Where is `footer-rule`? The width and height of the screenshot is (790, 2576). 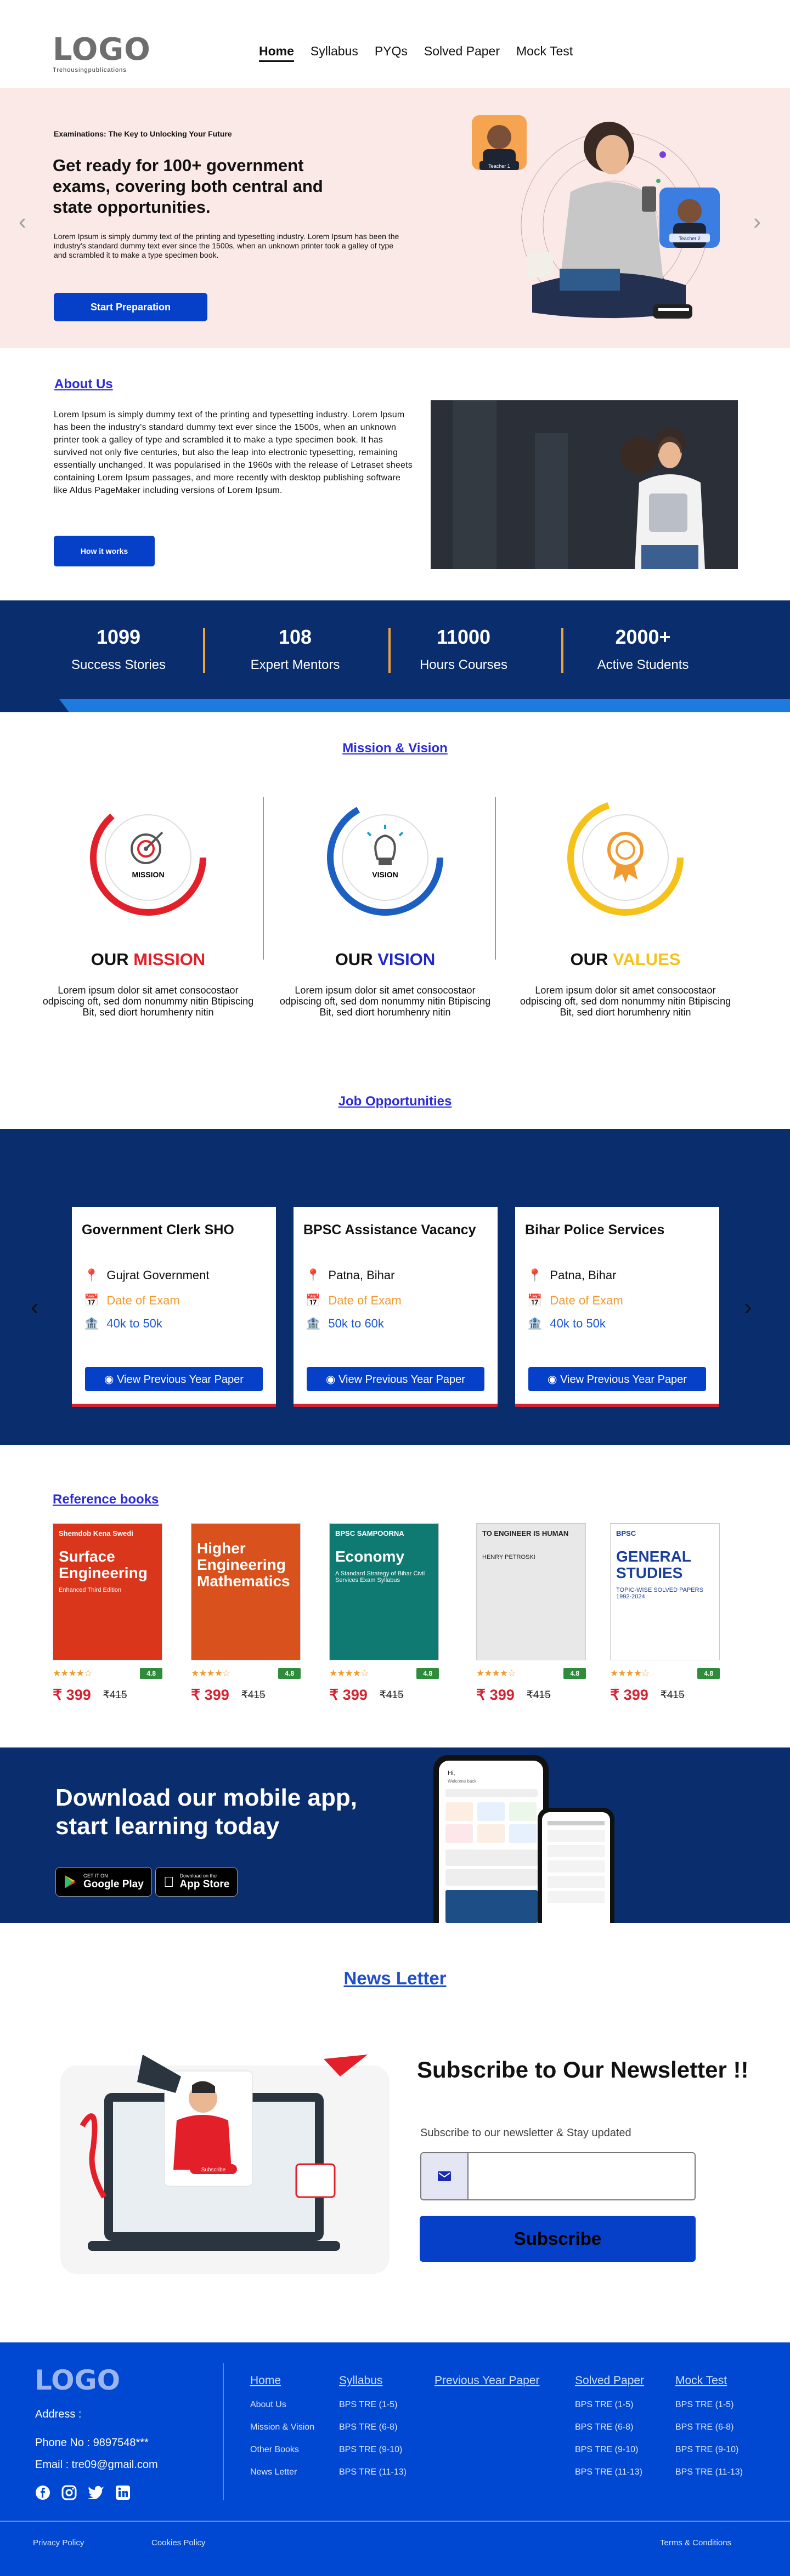 footer-rule is located at coordinates (395, 2521).